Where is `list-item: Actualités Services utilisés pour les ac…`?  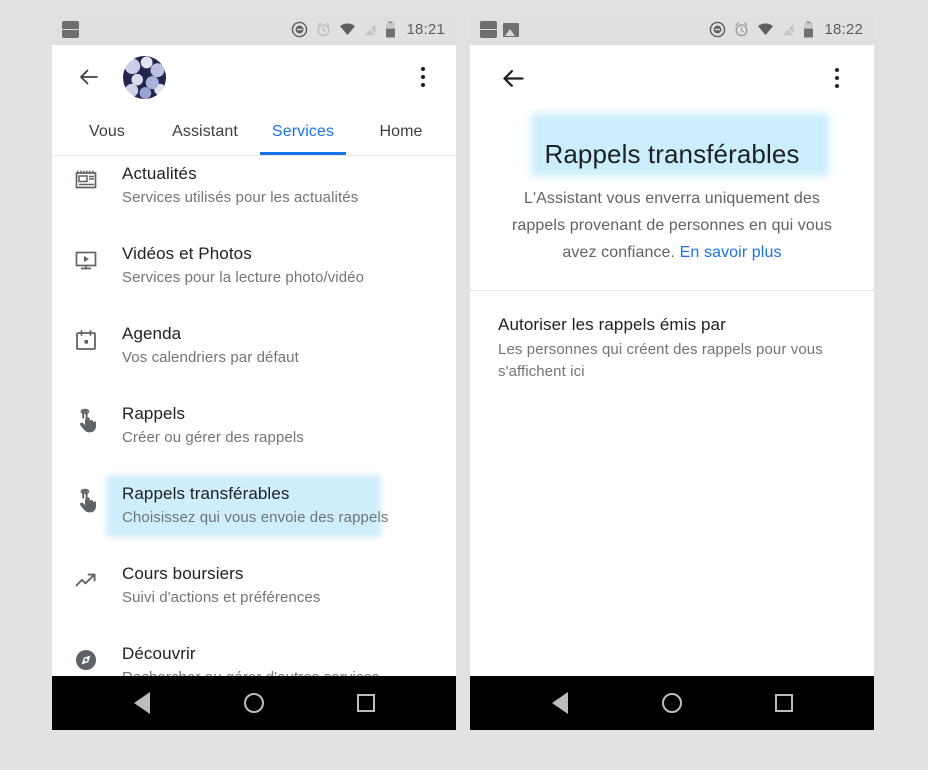 list-item: Actualités Services utilisés pour les ac… is located at coordinates (254, 191).